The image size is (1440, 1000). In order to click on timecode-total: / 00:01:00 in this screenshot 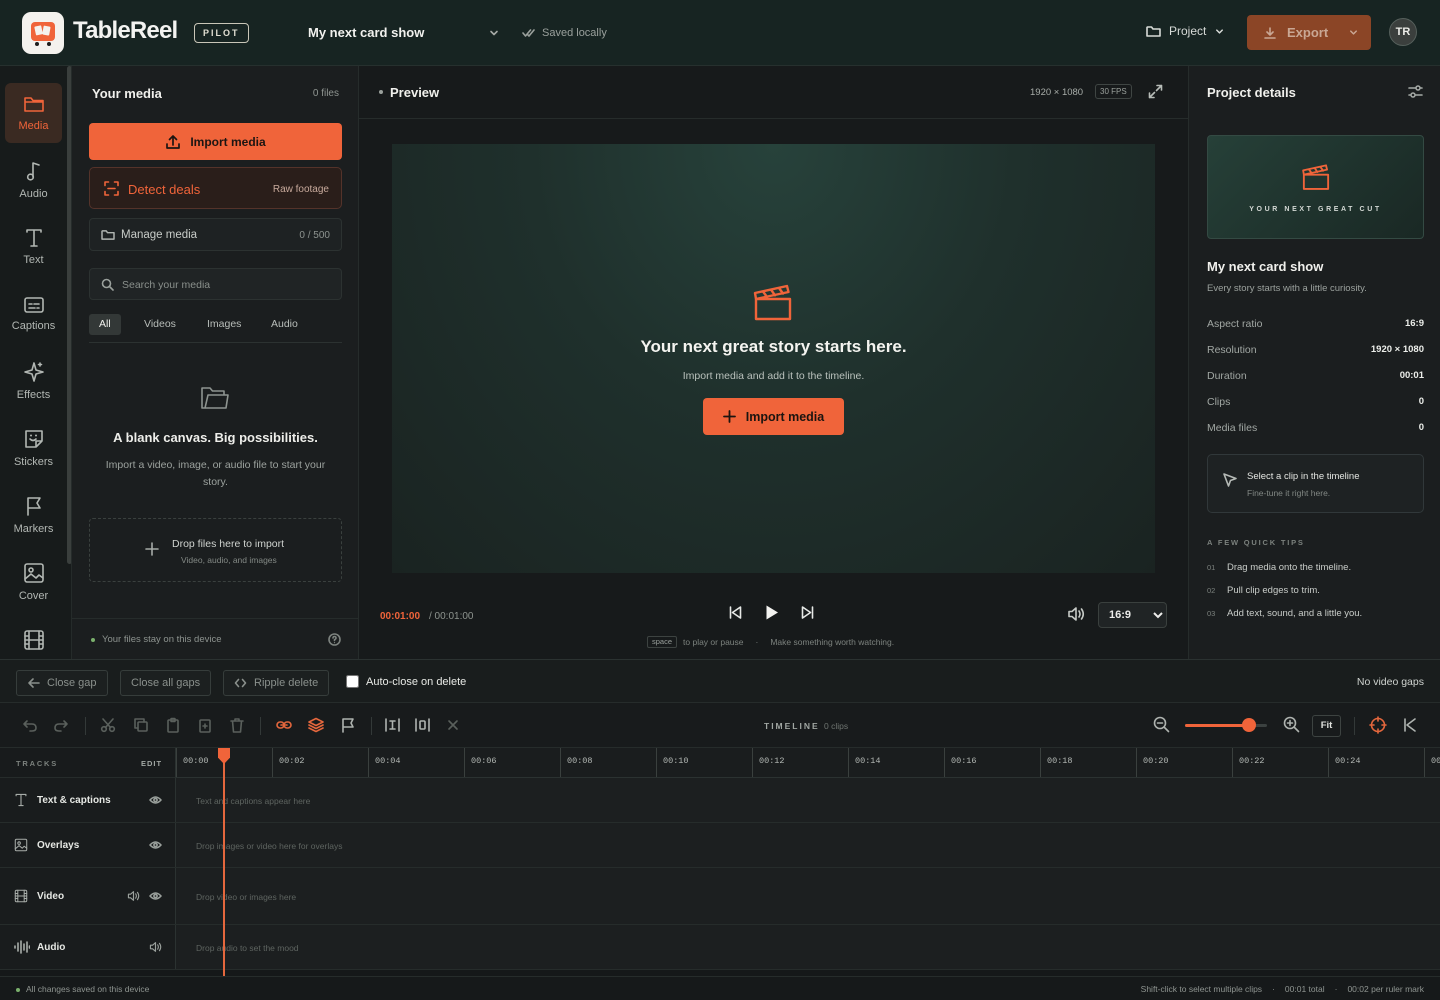, I will do `click(451, 616)`.